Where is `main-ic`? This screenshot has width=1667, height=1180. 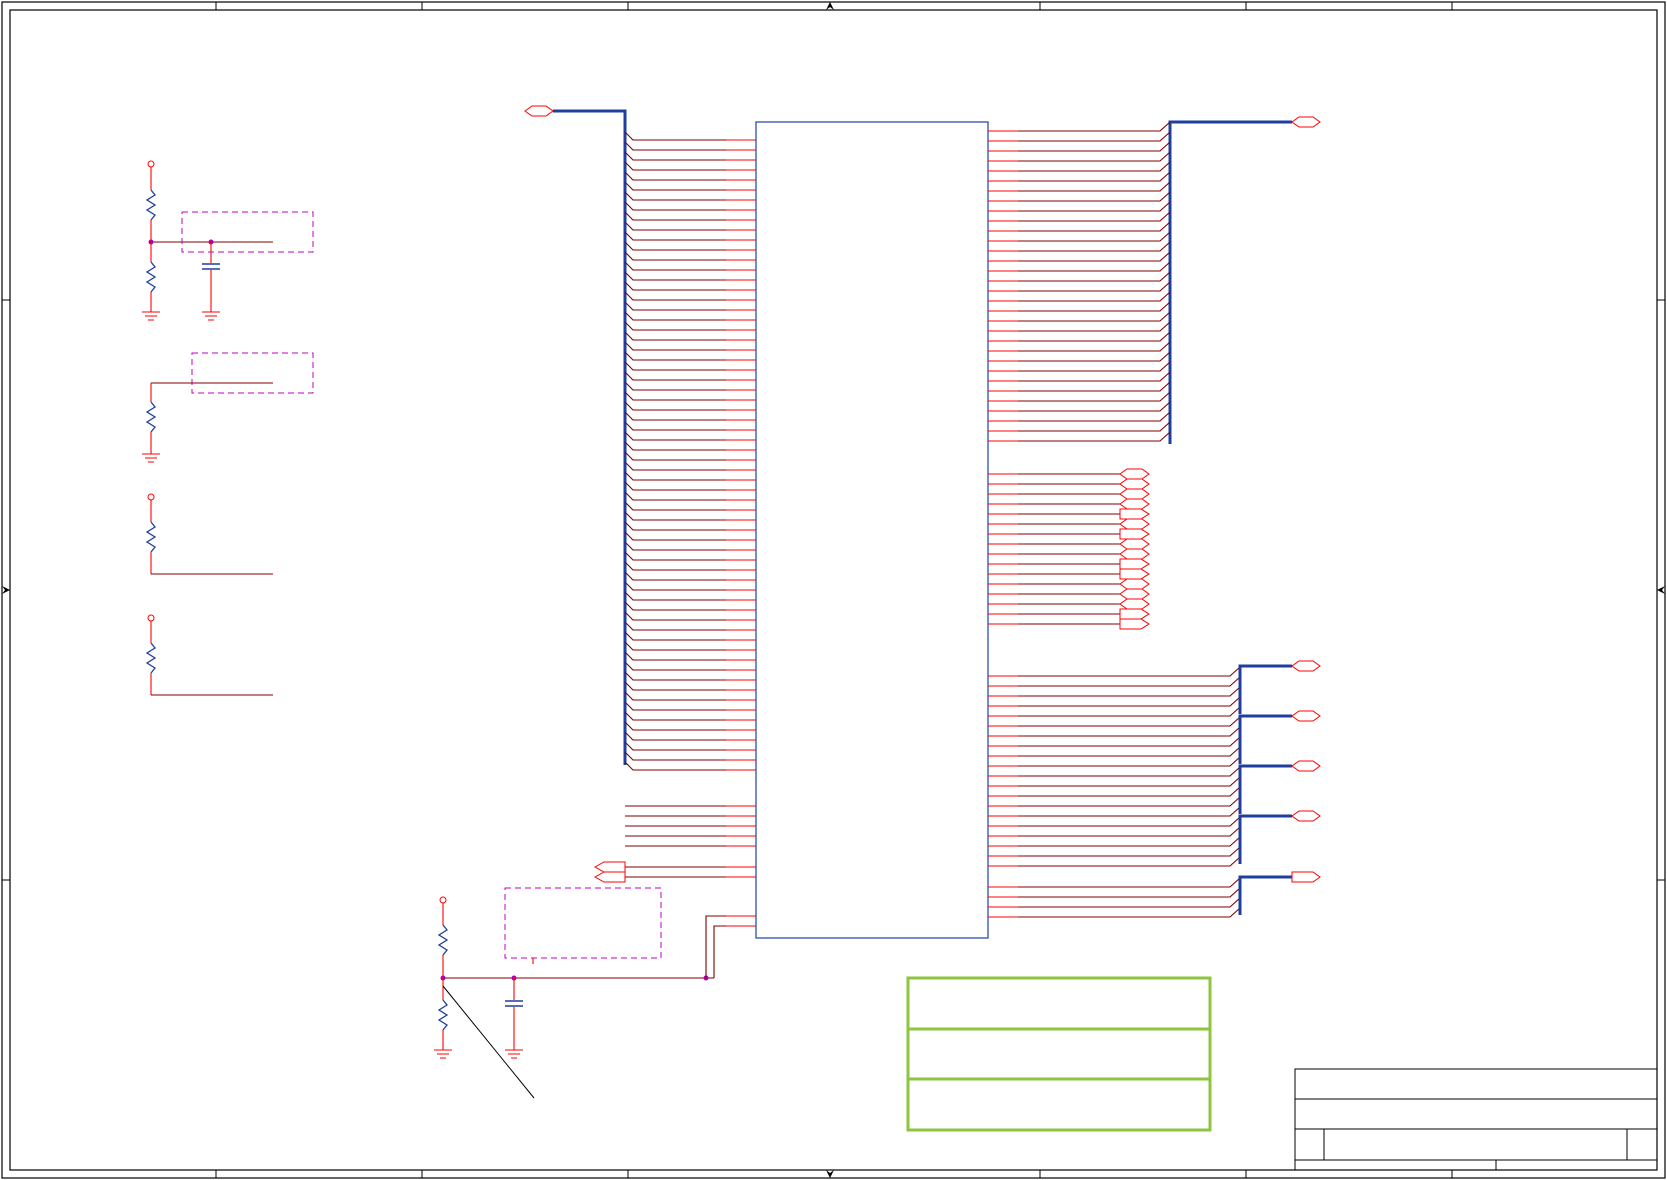 main-ic is located at coordinates (872, 530).